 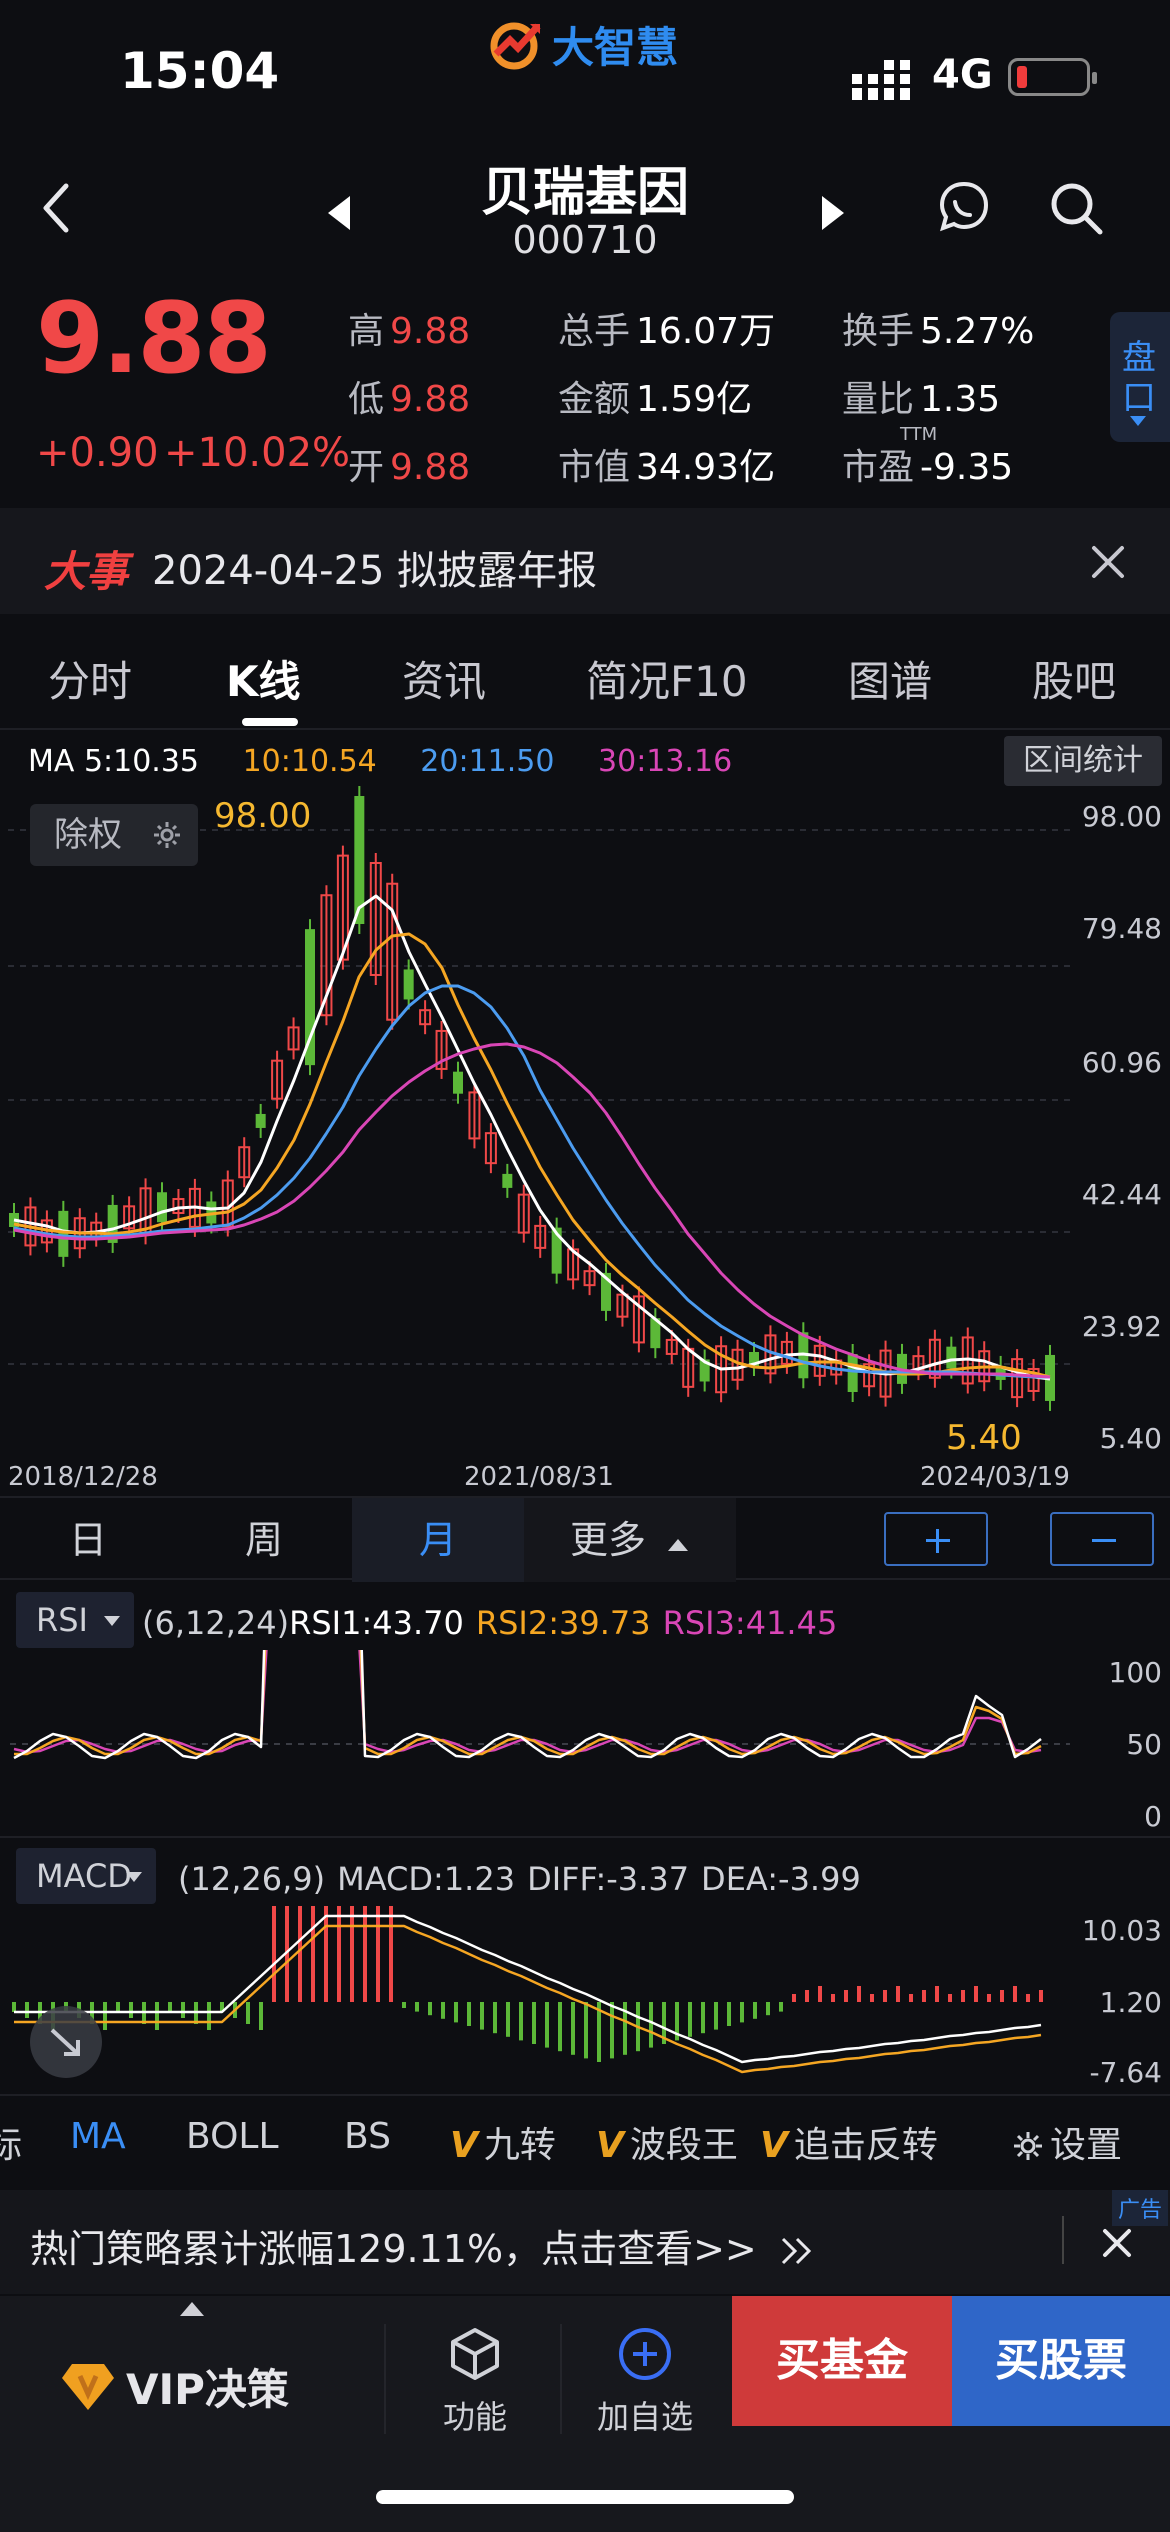 What do you see at coordinates (655, 399) in the screenshot?
I see `quote-amount: 金额 1.59亿` at bounding box center [655, 399].